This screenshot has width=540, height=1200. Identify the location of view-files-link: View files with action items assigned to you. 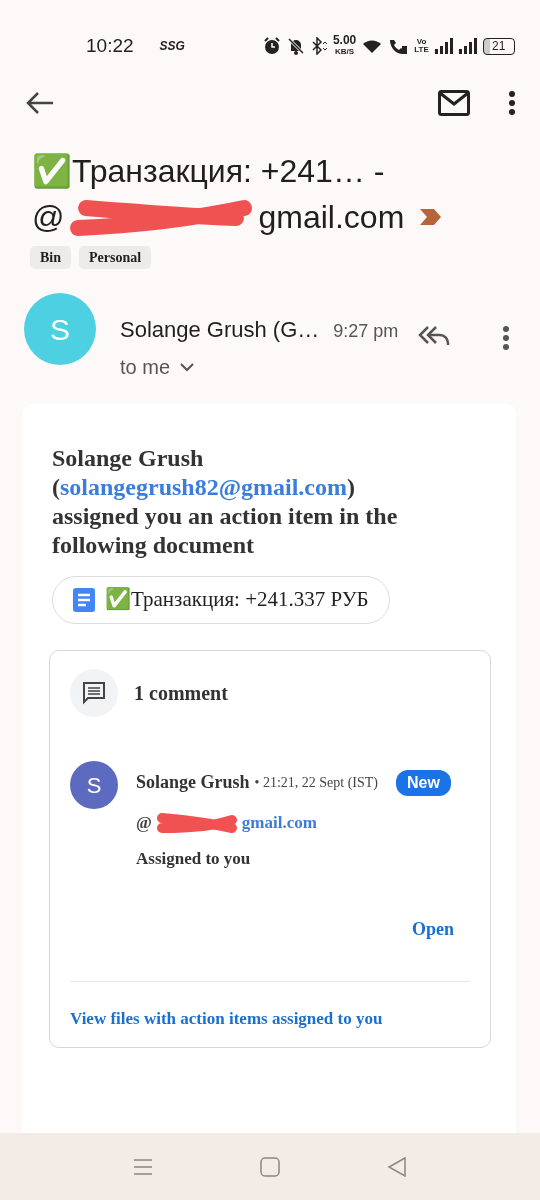
(226, 1018).